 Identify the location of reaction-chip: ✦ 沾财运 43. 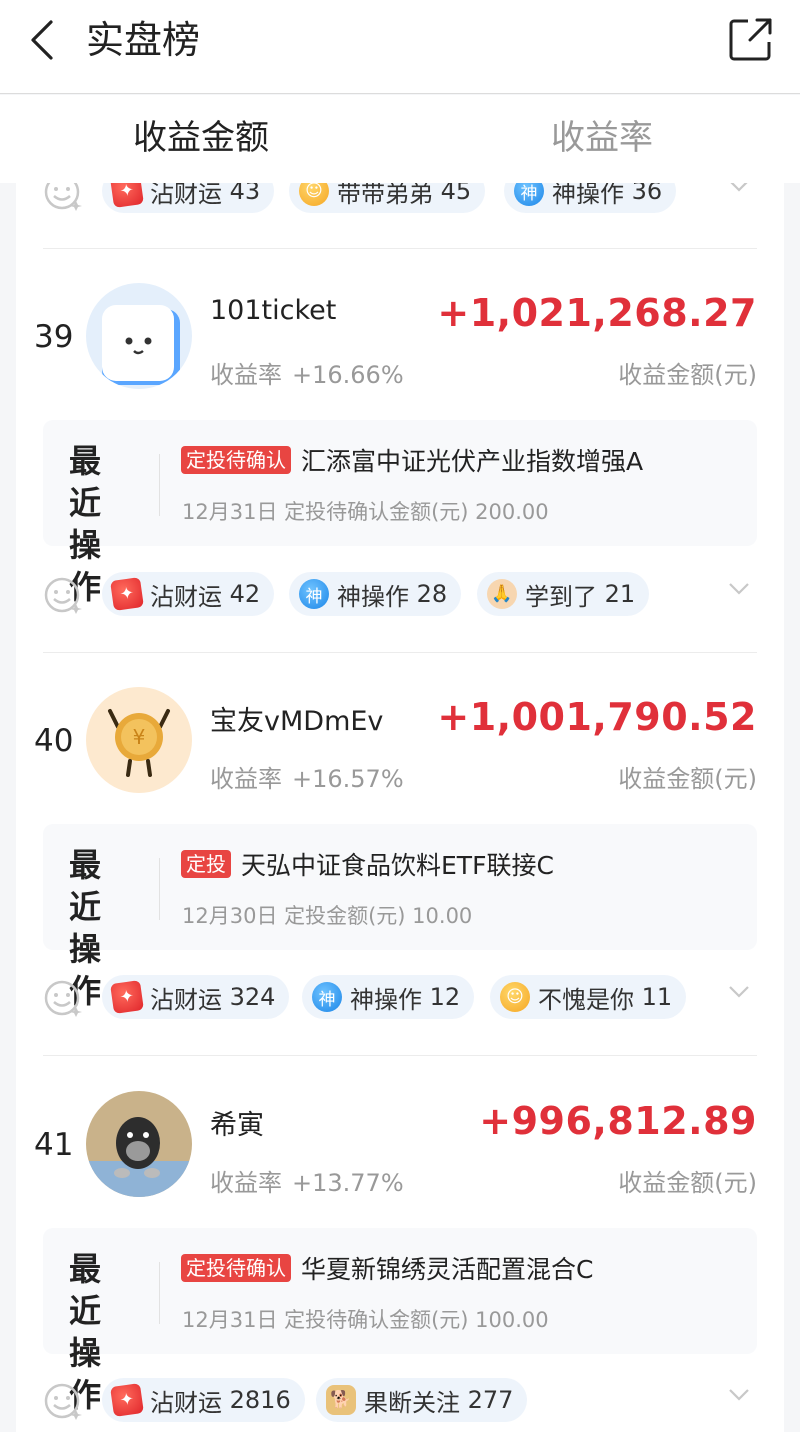
(188, 198).